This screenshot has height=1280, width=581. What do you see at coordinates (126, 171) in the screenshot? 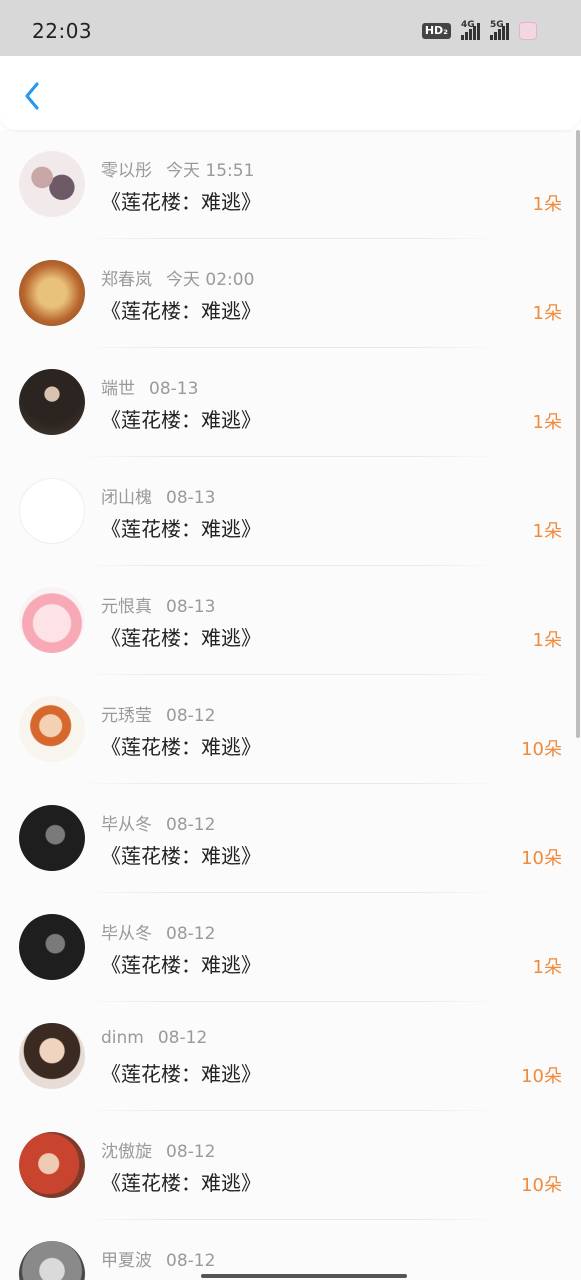
I see `user-name: 零以彤` at bounding box center [126, 171].